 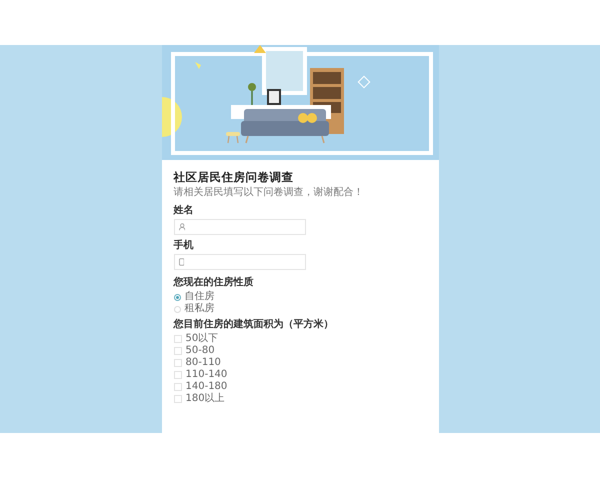 I want to click on question-title: 您现在的住房性质, so click(x=214, y=283).